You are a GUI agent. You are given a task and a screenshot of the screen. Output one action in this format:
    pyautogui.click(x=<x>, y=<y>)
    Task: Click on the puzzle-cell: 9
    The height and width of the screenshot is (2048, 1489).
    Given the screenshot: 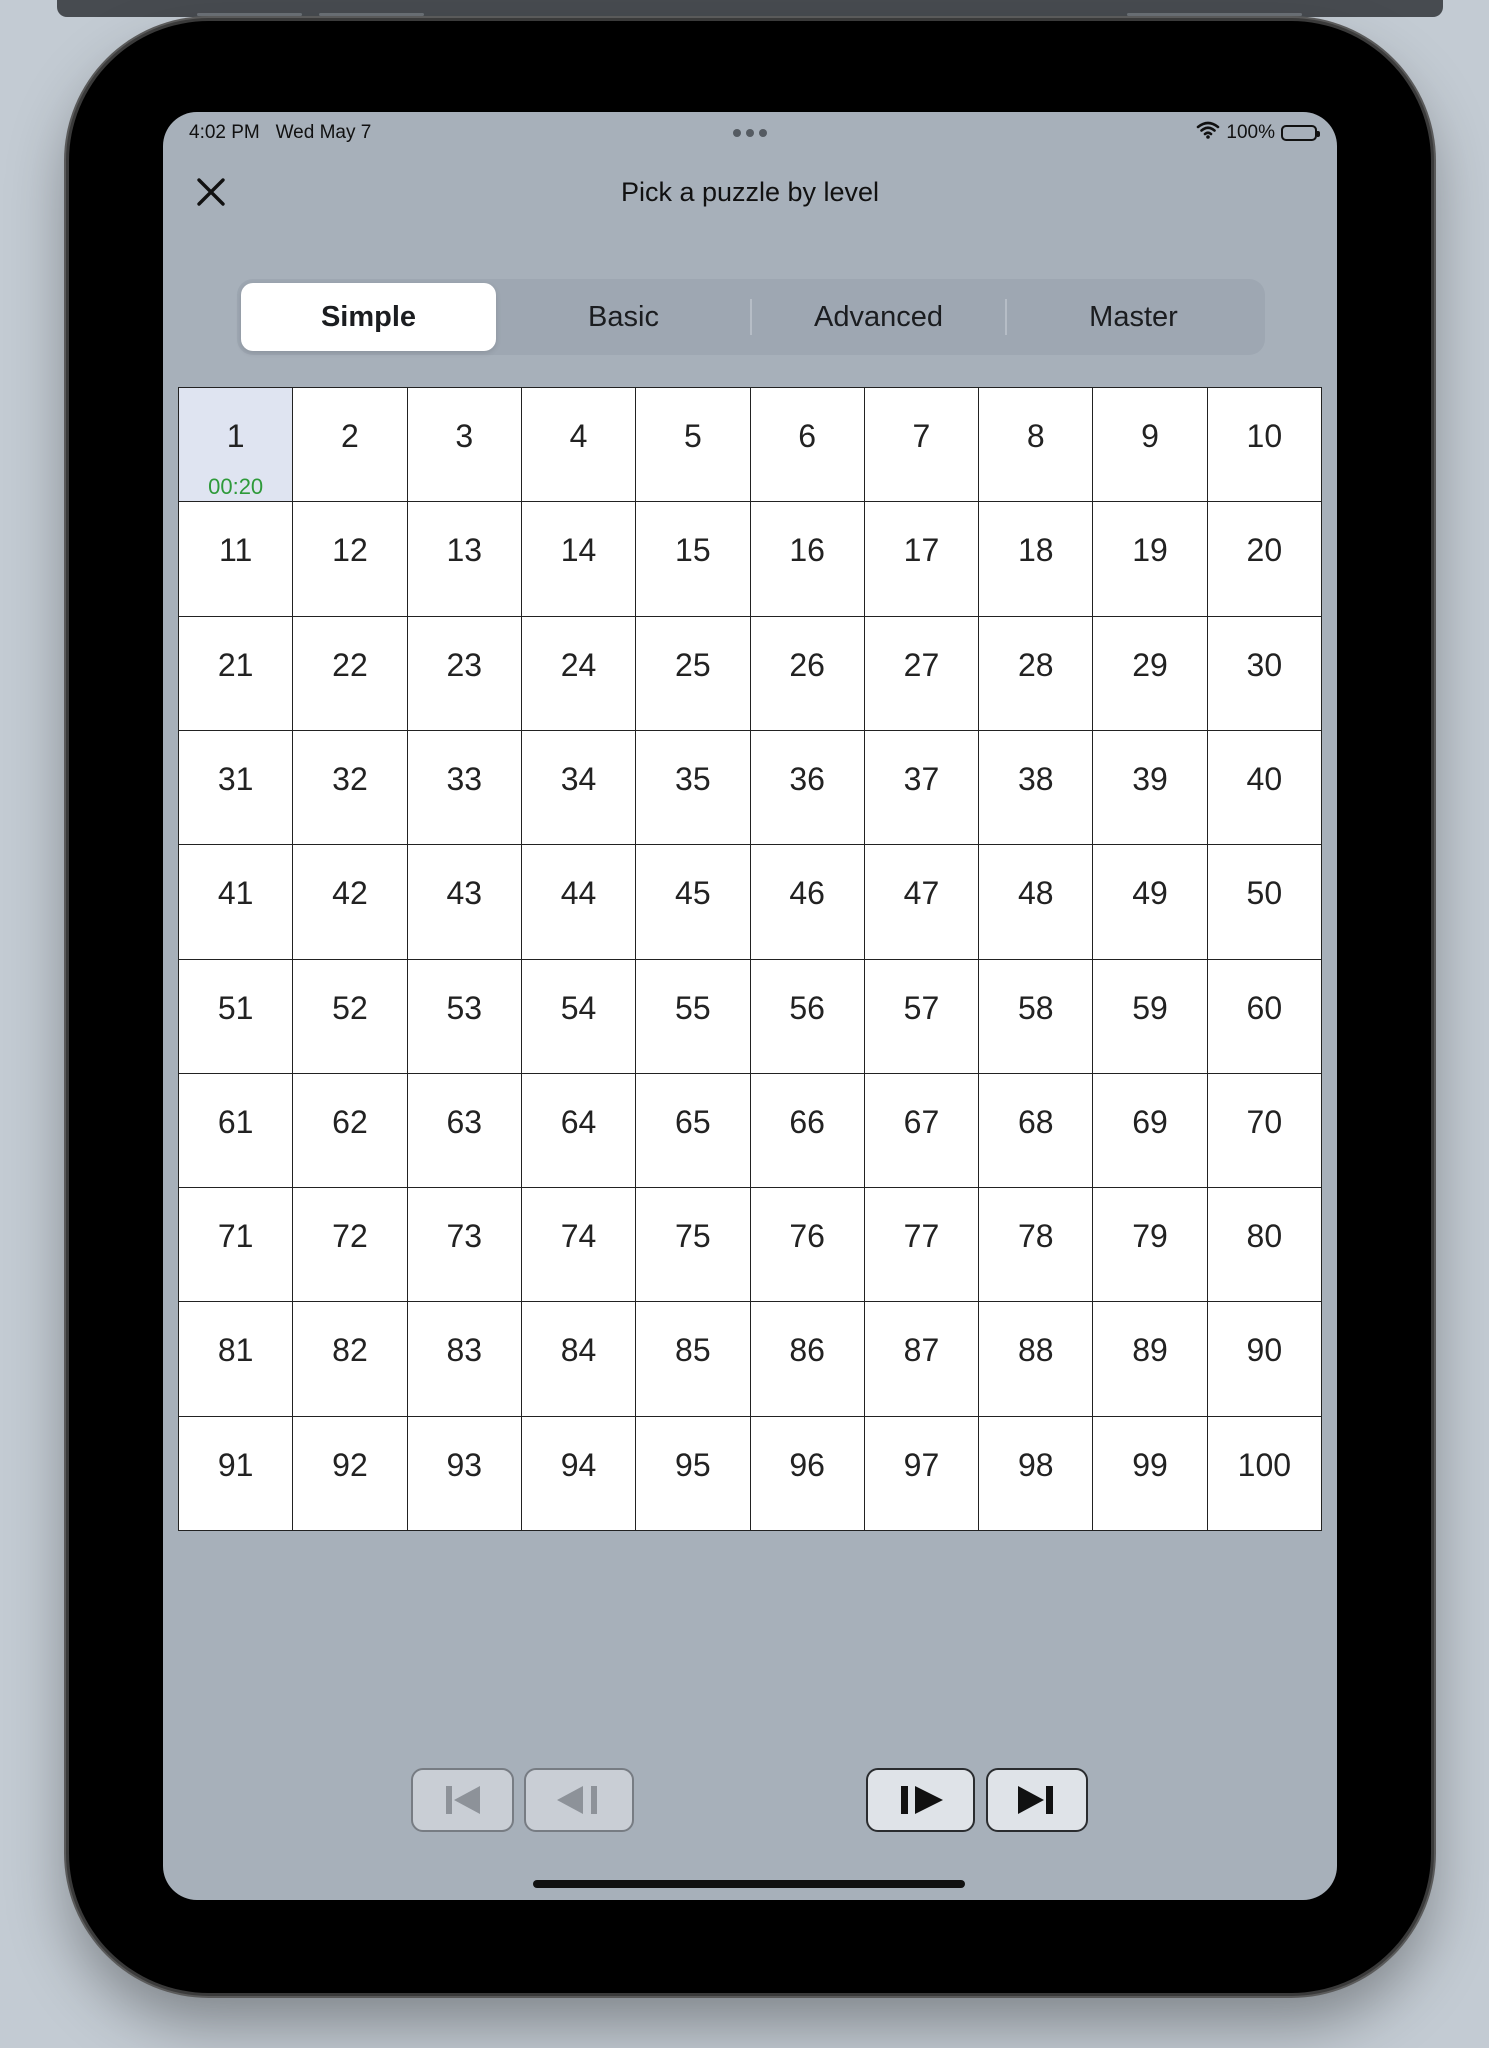 What is the action you would take?
    pyautogui.click(x=1150, y=445)
    